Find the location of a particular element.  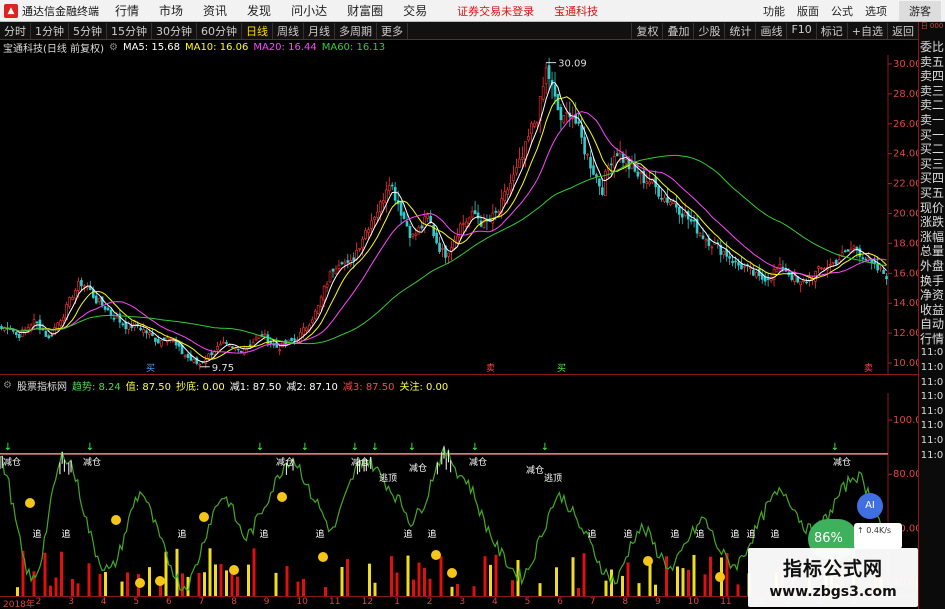

side-item: 卖二 is located at coordinates (932, 105).